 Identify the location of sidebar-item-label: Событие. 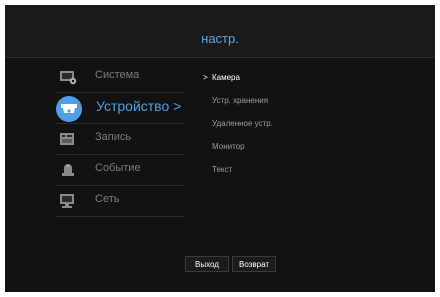
(118, 168).